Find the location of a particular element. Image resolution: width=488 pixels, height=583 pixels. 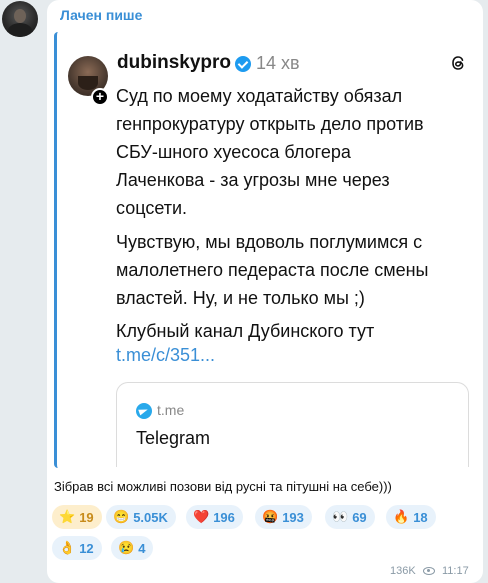

reaction-count: 18 is located at coordinates (420, 517).